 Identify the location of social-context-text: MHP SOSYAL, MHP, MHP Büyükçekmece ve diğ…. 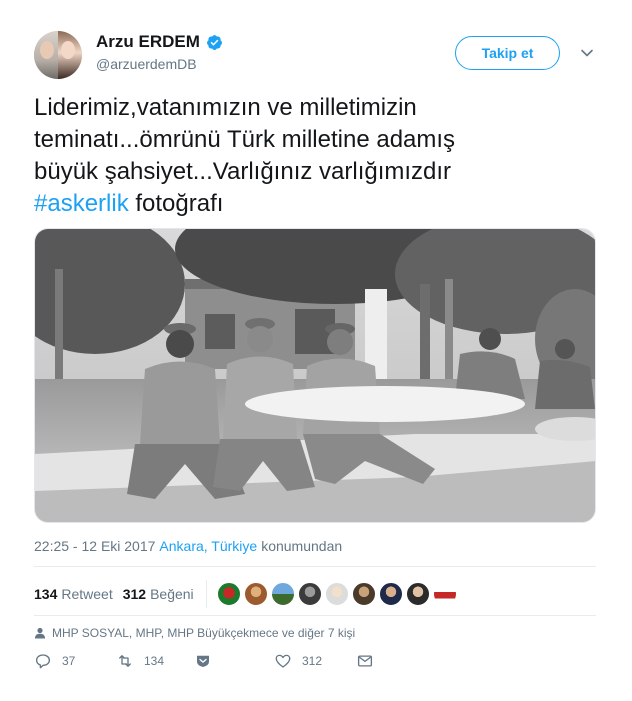
(204, 633).